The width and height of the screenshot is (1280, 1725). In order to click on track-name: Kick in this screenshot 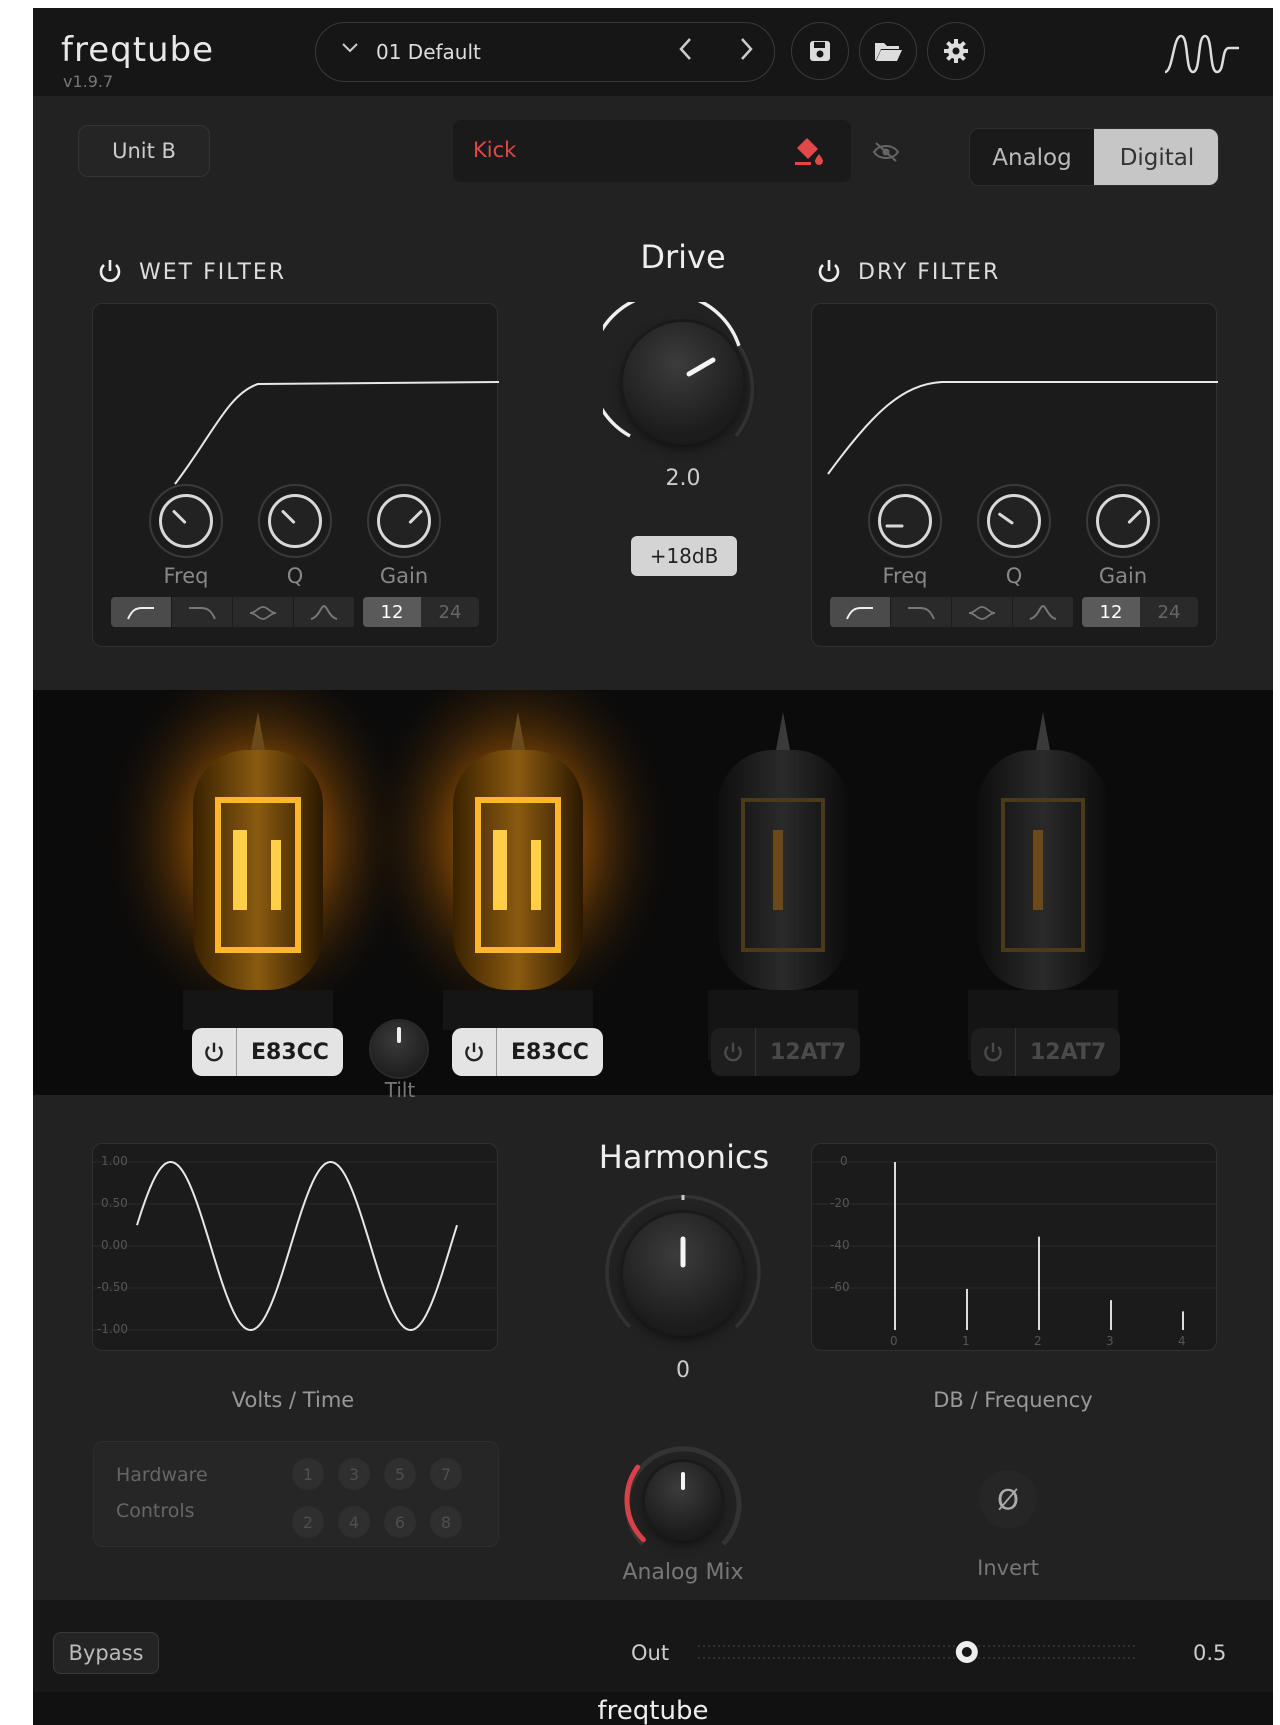, I will do `click(494, 150)`.